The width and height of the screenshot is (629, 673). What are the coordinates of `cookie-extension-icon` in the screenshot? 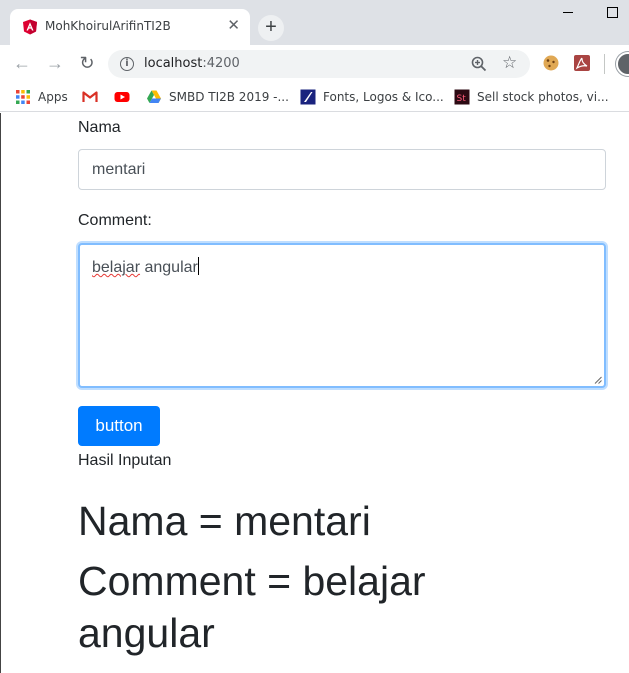 It's located at (551, 63).